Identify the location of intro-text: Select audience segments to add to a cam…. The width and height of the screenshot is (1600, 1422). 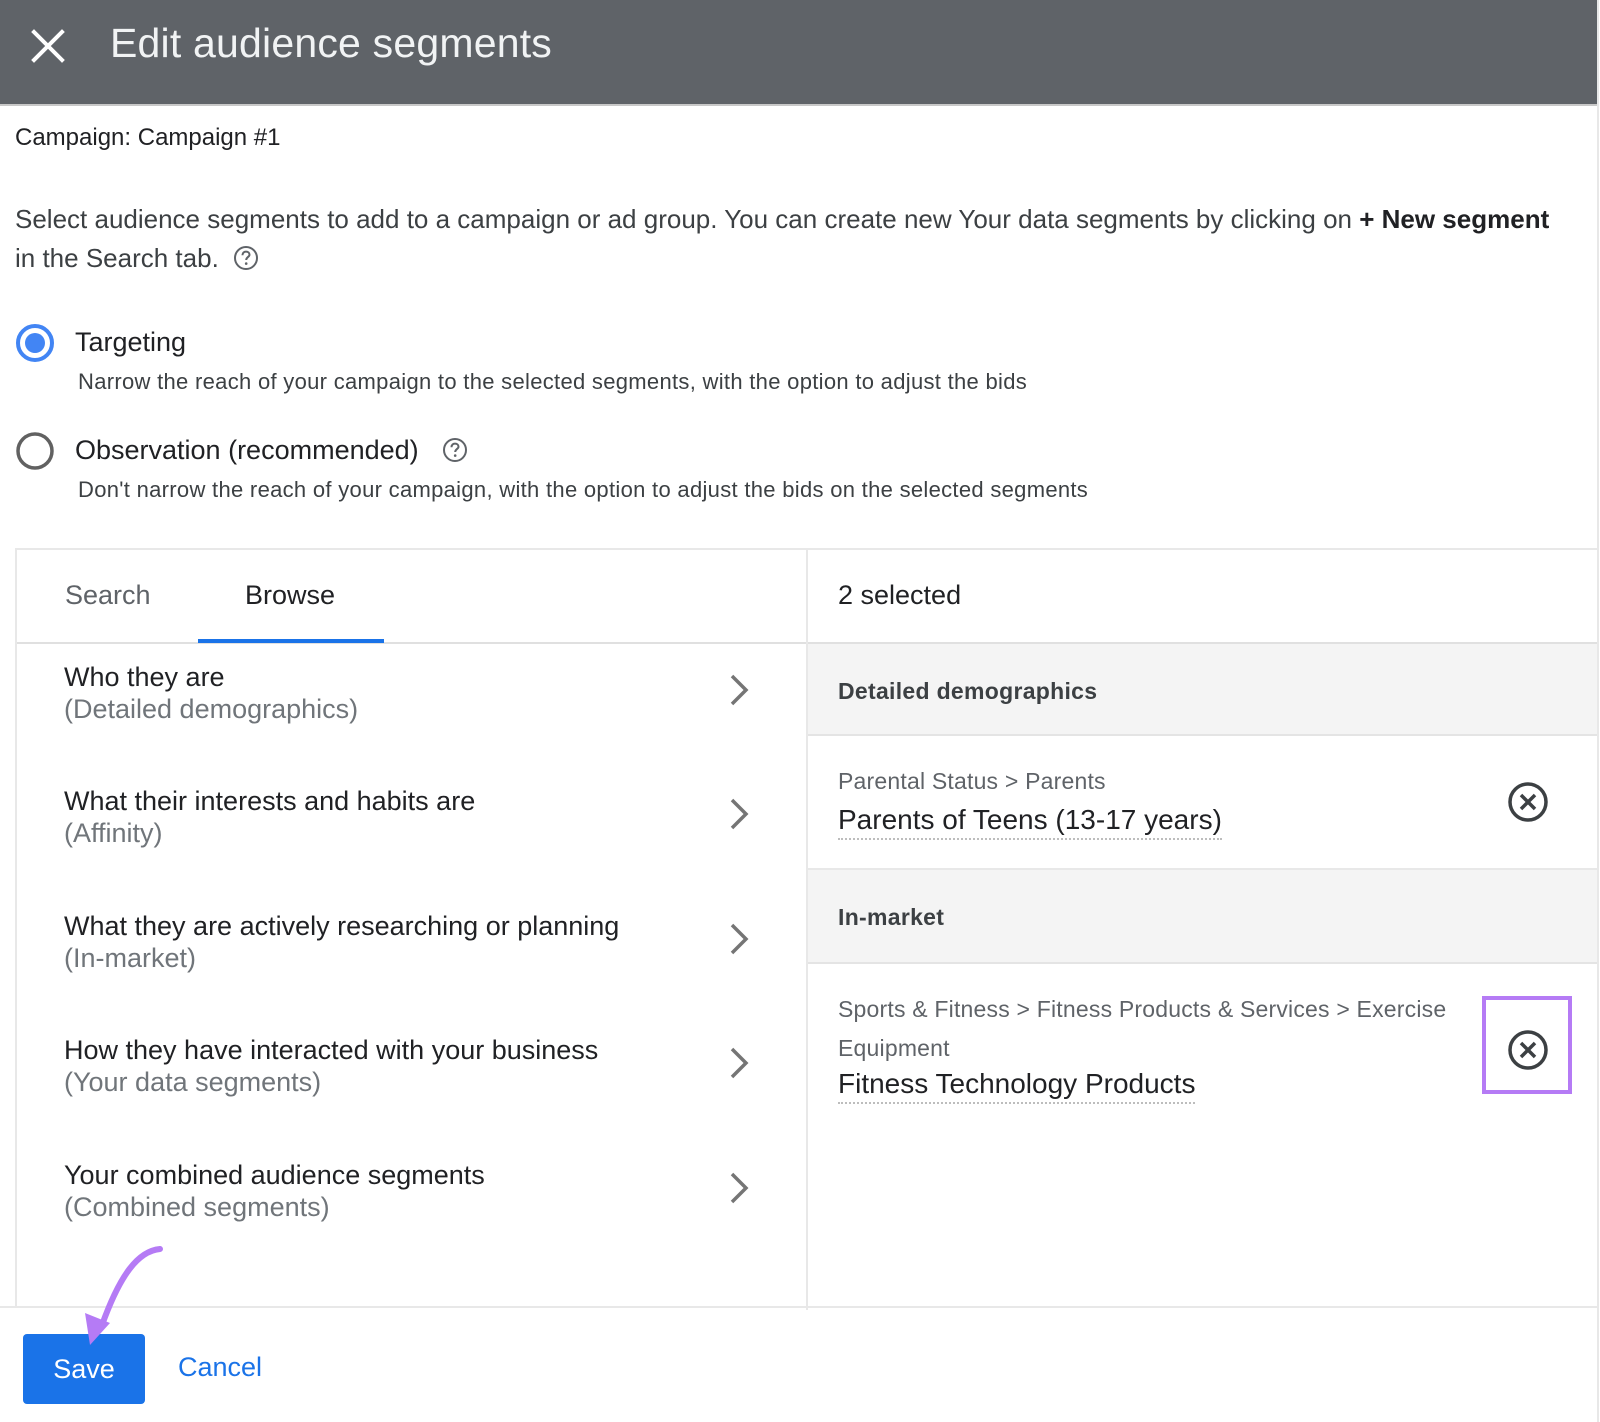
(795, 239).